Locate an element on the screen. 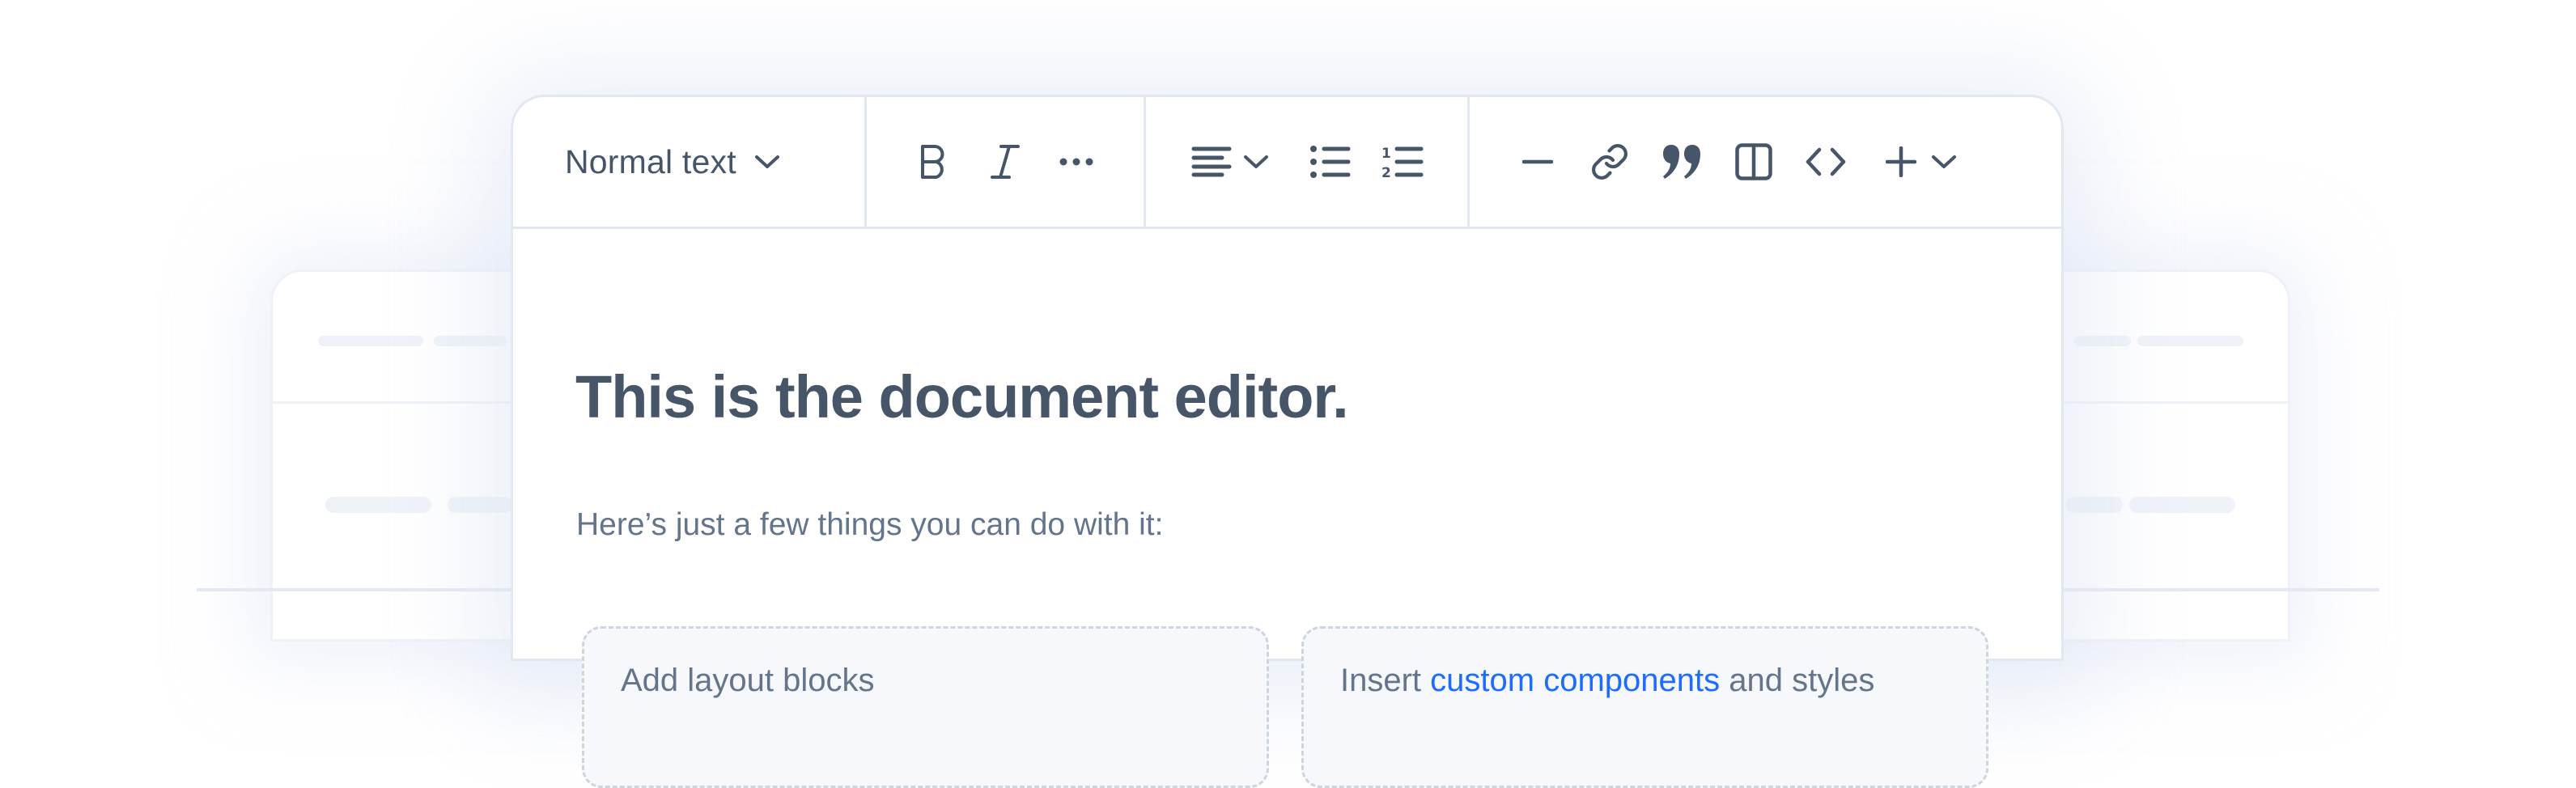 The image size is (2576, 788). layout-block-text: Insert custom components and styles is located at coordinates (1607, 681).